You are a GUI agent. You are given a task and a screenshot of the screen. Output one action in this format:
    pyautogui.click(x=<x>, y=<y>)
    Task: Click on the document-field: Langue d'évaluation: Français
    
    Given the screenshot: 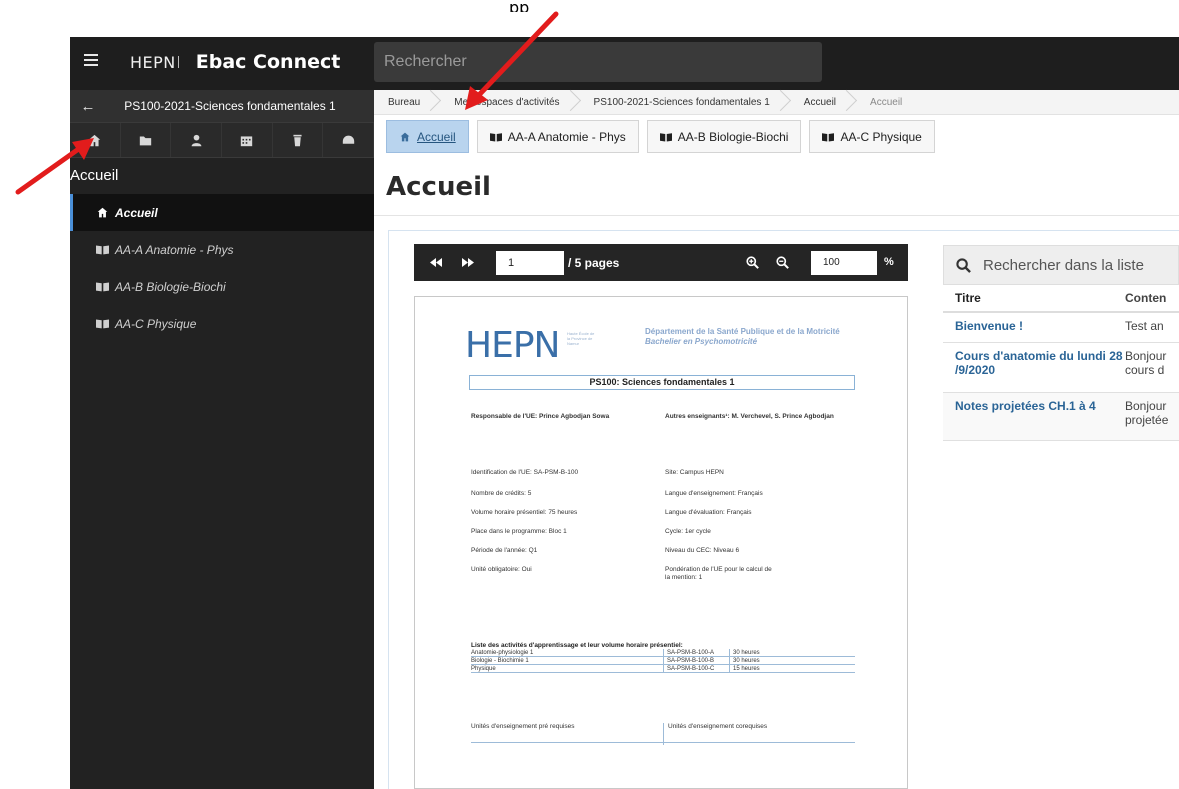 What is the action you would take?
    pyautogui.click(x=708, y=512)
    